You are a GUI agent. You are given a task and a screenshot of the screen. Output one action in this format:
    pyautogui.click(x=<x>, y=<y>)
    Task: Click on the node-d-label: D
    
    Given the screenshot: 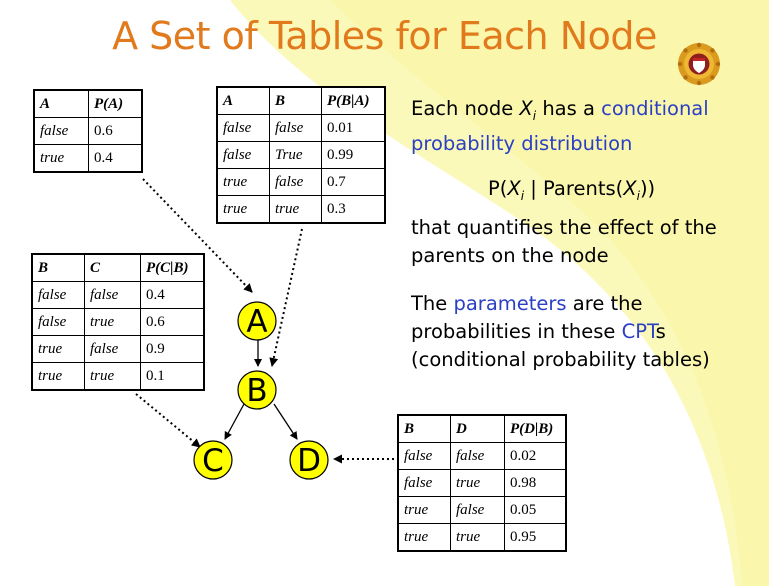 What is the action you would take?
    pyautogui.click(x=309, y=461)
    